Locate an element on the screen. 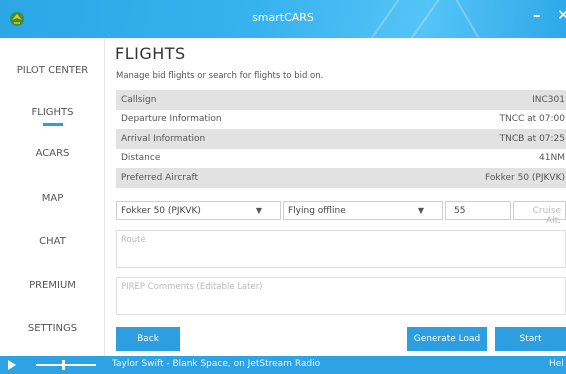 The width and height of the screenshot is (566, 374). help-link: Hel is located at coordinates (556, 364).